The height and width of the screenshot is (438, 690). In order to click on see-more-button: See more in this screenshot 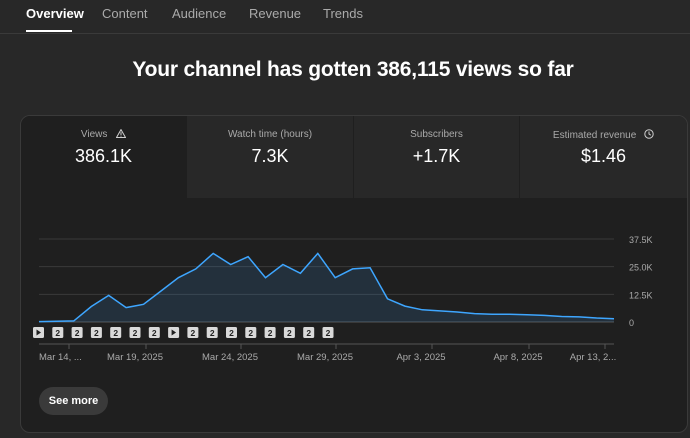, I will do `click(73, 401)`.